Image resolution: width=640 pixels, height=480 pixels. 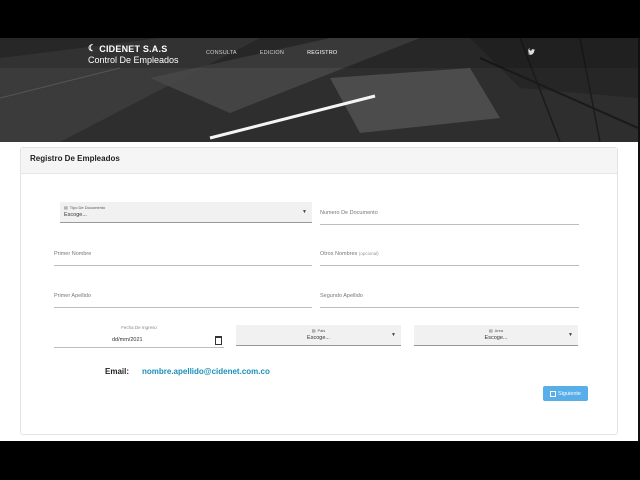 I want to click on top-nav: CONSULTA EDICION REGISTRO, so click(x=283, y=53).